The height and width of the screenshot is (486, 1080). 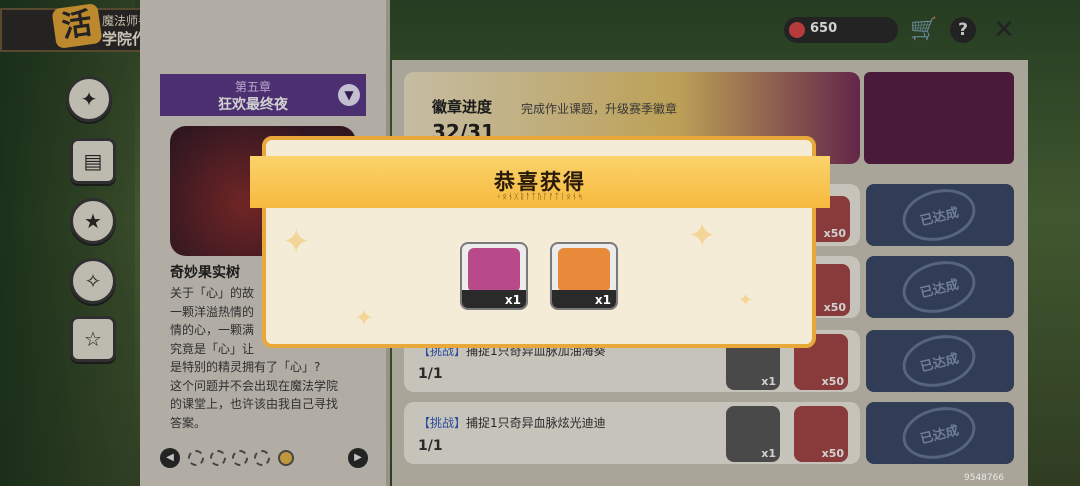 I want to click on player-uid: 9548766, so click(x=984, y=478).